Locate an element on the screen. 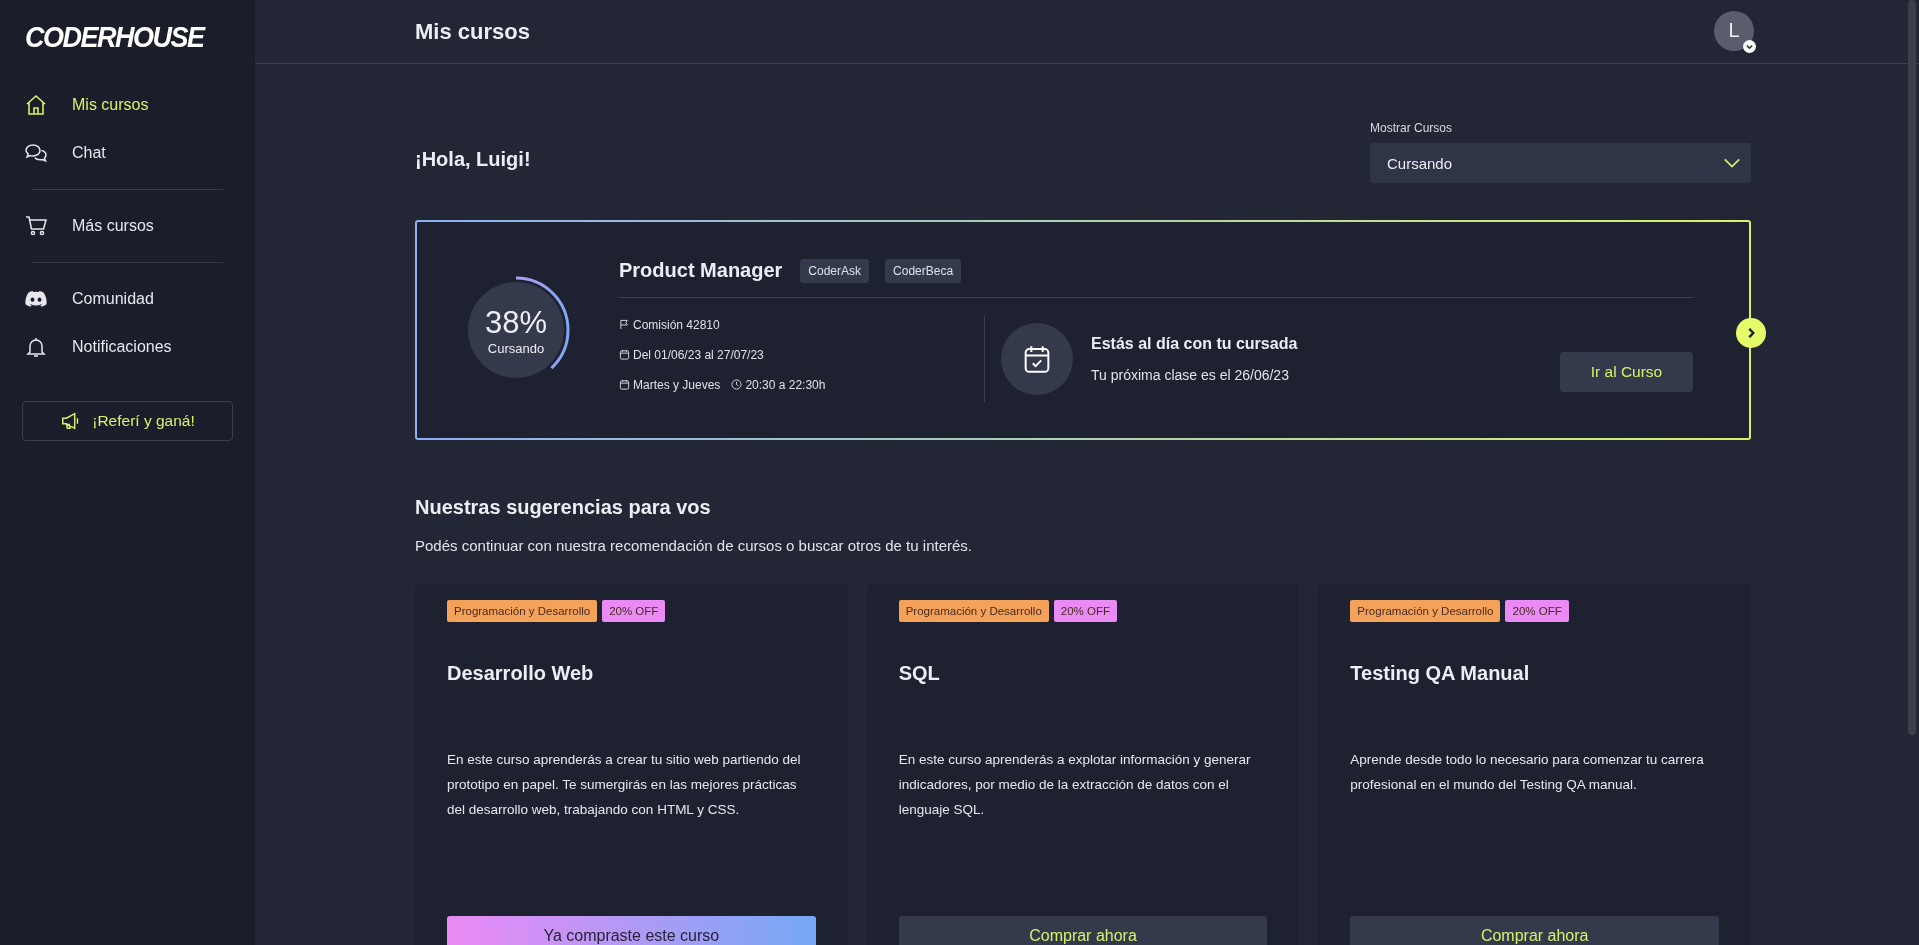  bell-icon is located at coordinates (36, 347).